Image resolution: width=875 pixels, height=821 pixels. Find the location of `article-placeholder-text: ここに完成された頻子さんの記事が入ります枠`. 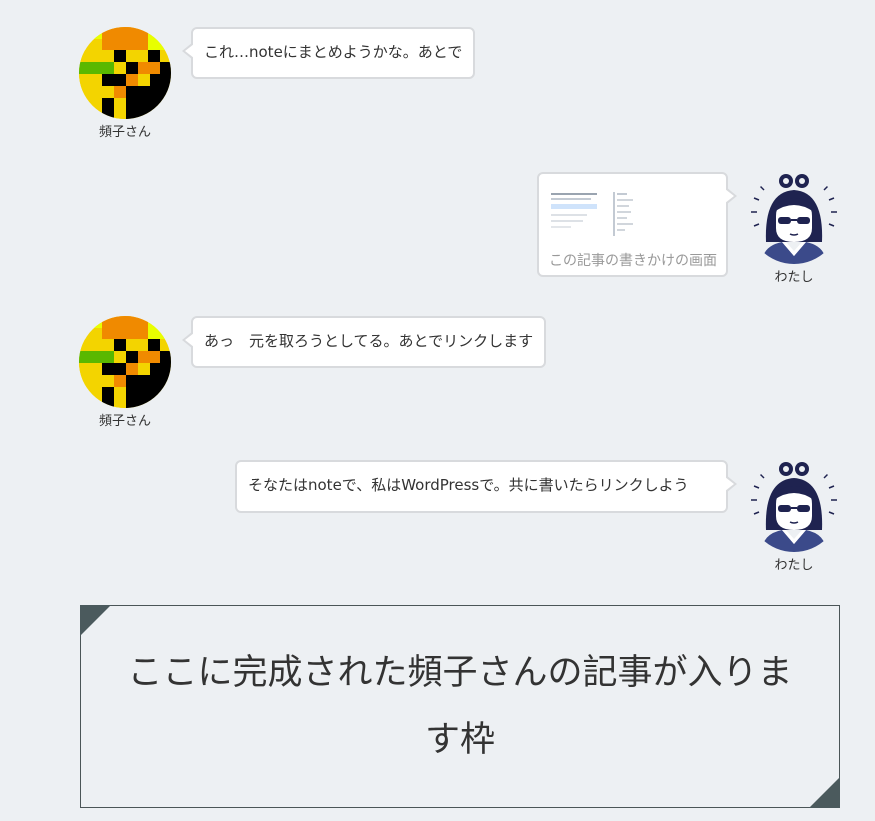

article-placeholder-text: ここに完成された頻子さんの記事が入ります枠 is located at coordinates (460, 706).